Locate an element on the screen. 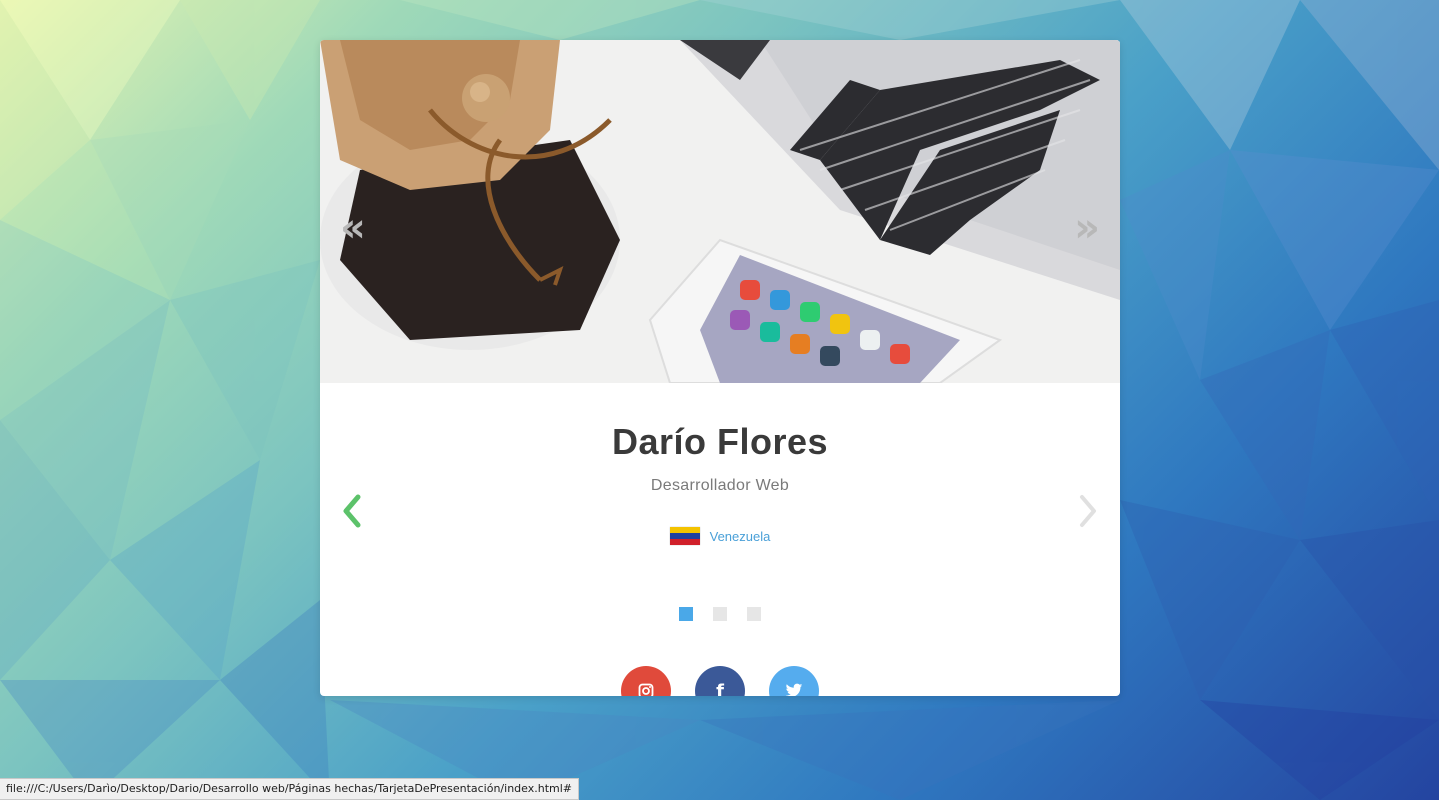 This screenshot has height=800, width=1439. hero-prev-arrow: « is located at coordinates (353, 228).